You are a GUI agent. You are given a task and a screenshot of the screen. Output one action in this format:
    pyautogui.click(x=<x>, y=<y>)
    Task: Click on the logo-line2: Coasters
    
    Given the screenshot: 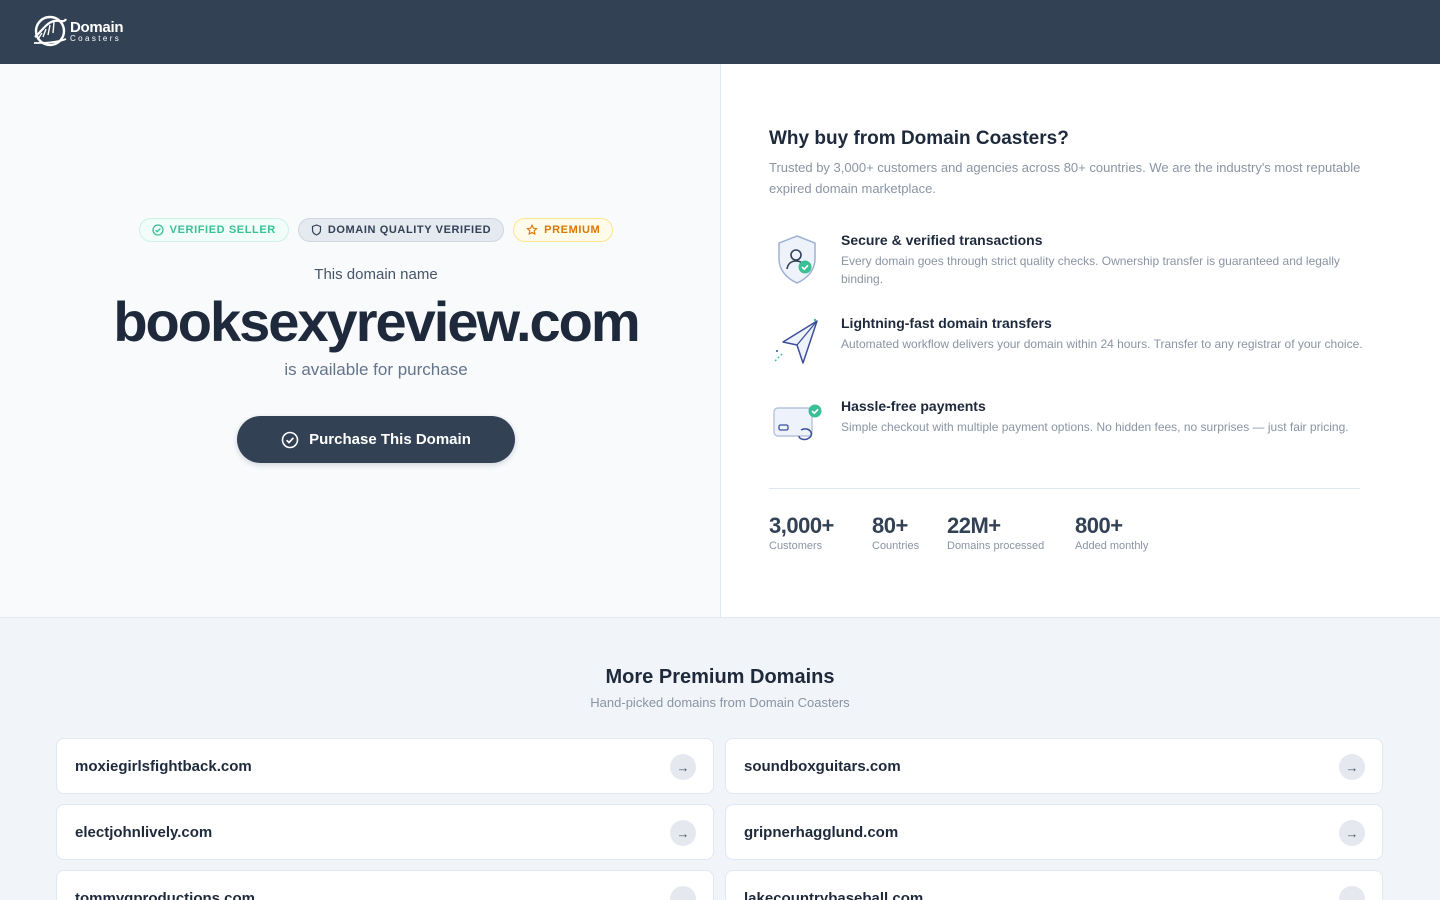 What is the action you would take?
    pyautogui.click(x=96, y=38)
    